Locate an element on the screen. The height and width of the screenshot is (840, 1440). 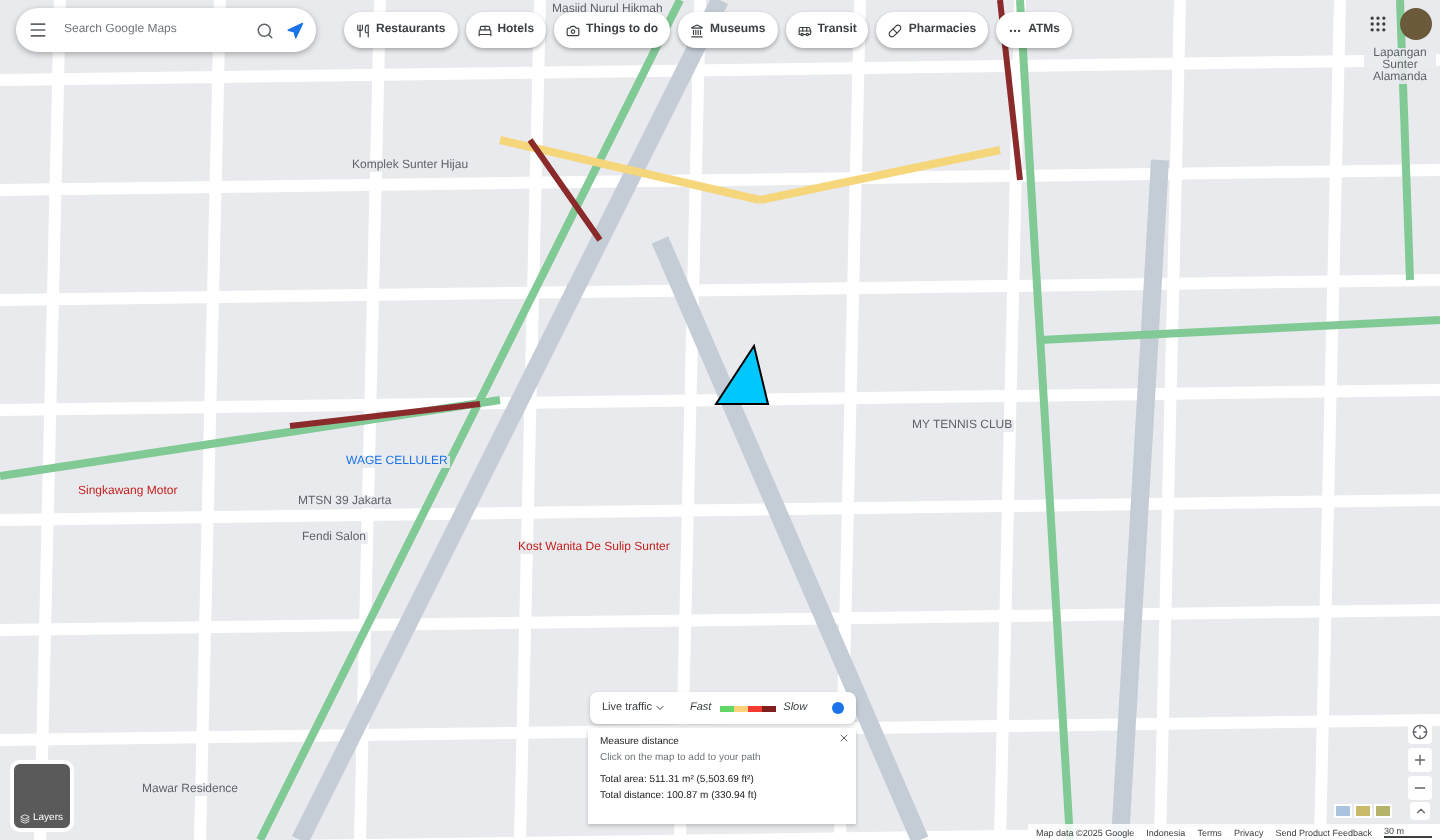
bed-icon is located at coordinates (484, 30).